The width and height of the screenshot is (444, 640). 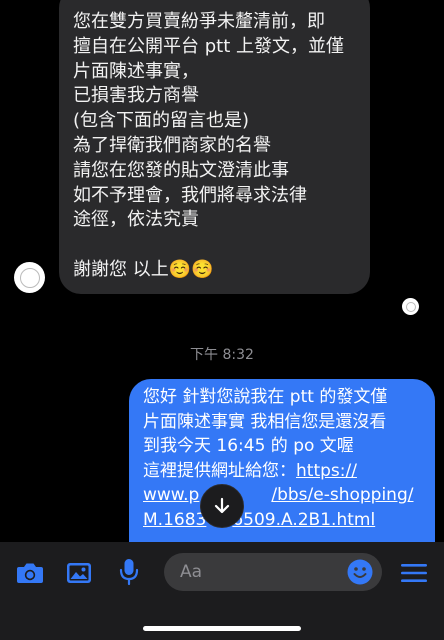 I want to click on emoji-icon, so click(x=360, y=572).